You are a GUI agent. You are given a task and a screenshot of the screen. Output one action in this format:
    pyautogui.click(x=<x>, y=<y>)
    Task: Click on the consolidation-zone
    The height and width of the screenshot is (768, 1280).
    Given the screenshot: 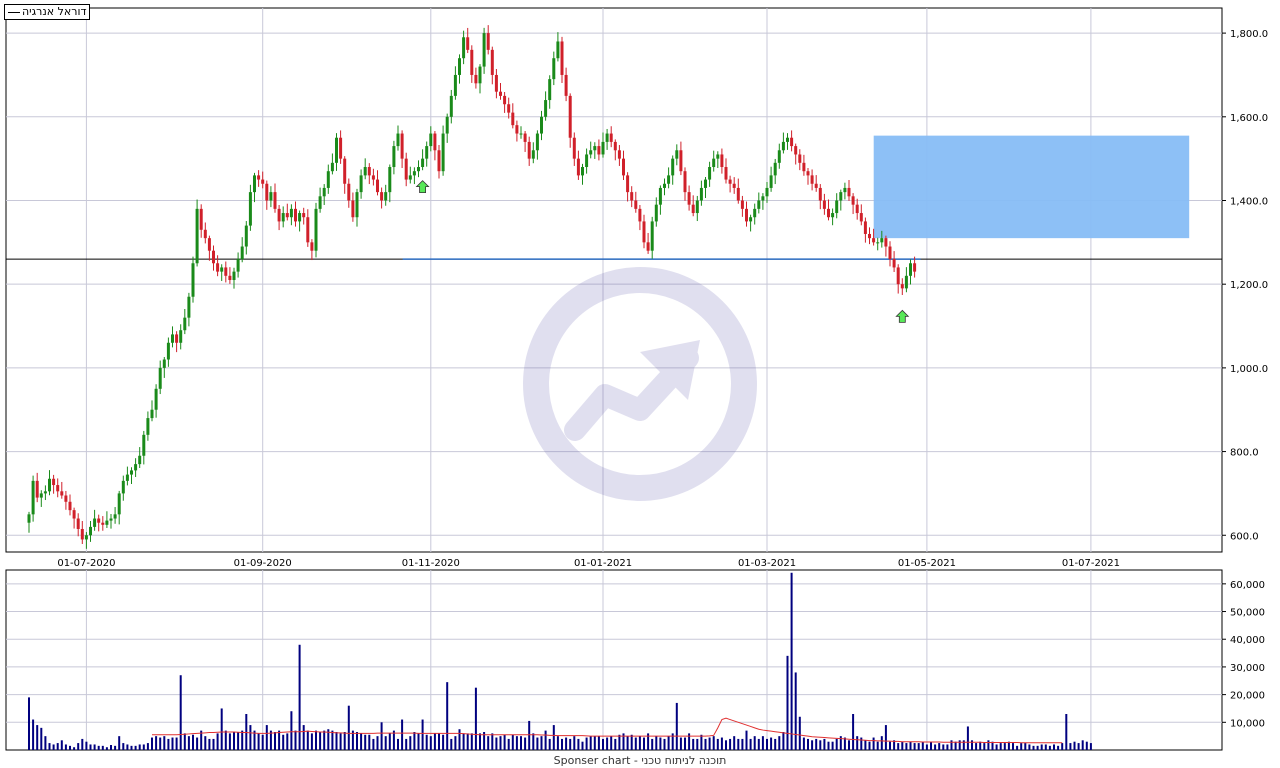 What is the action you would take?
    pyautogui.click(x=1031, y=187)
    